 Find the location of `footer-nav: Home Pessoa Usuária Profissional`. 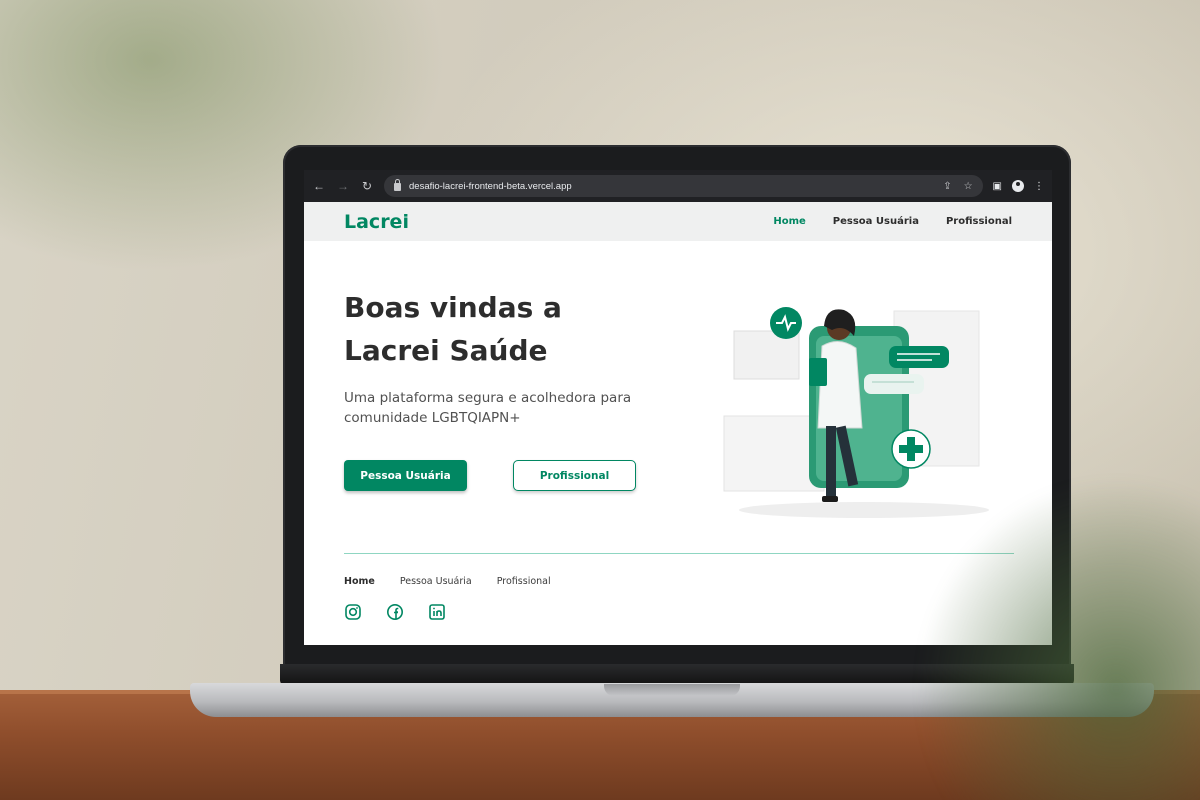

footer-nav: Home Pessoa Usuária Profissional is located at coordinates (447, 581).